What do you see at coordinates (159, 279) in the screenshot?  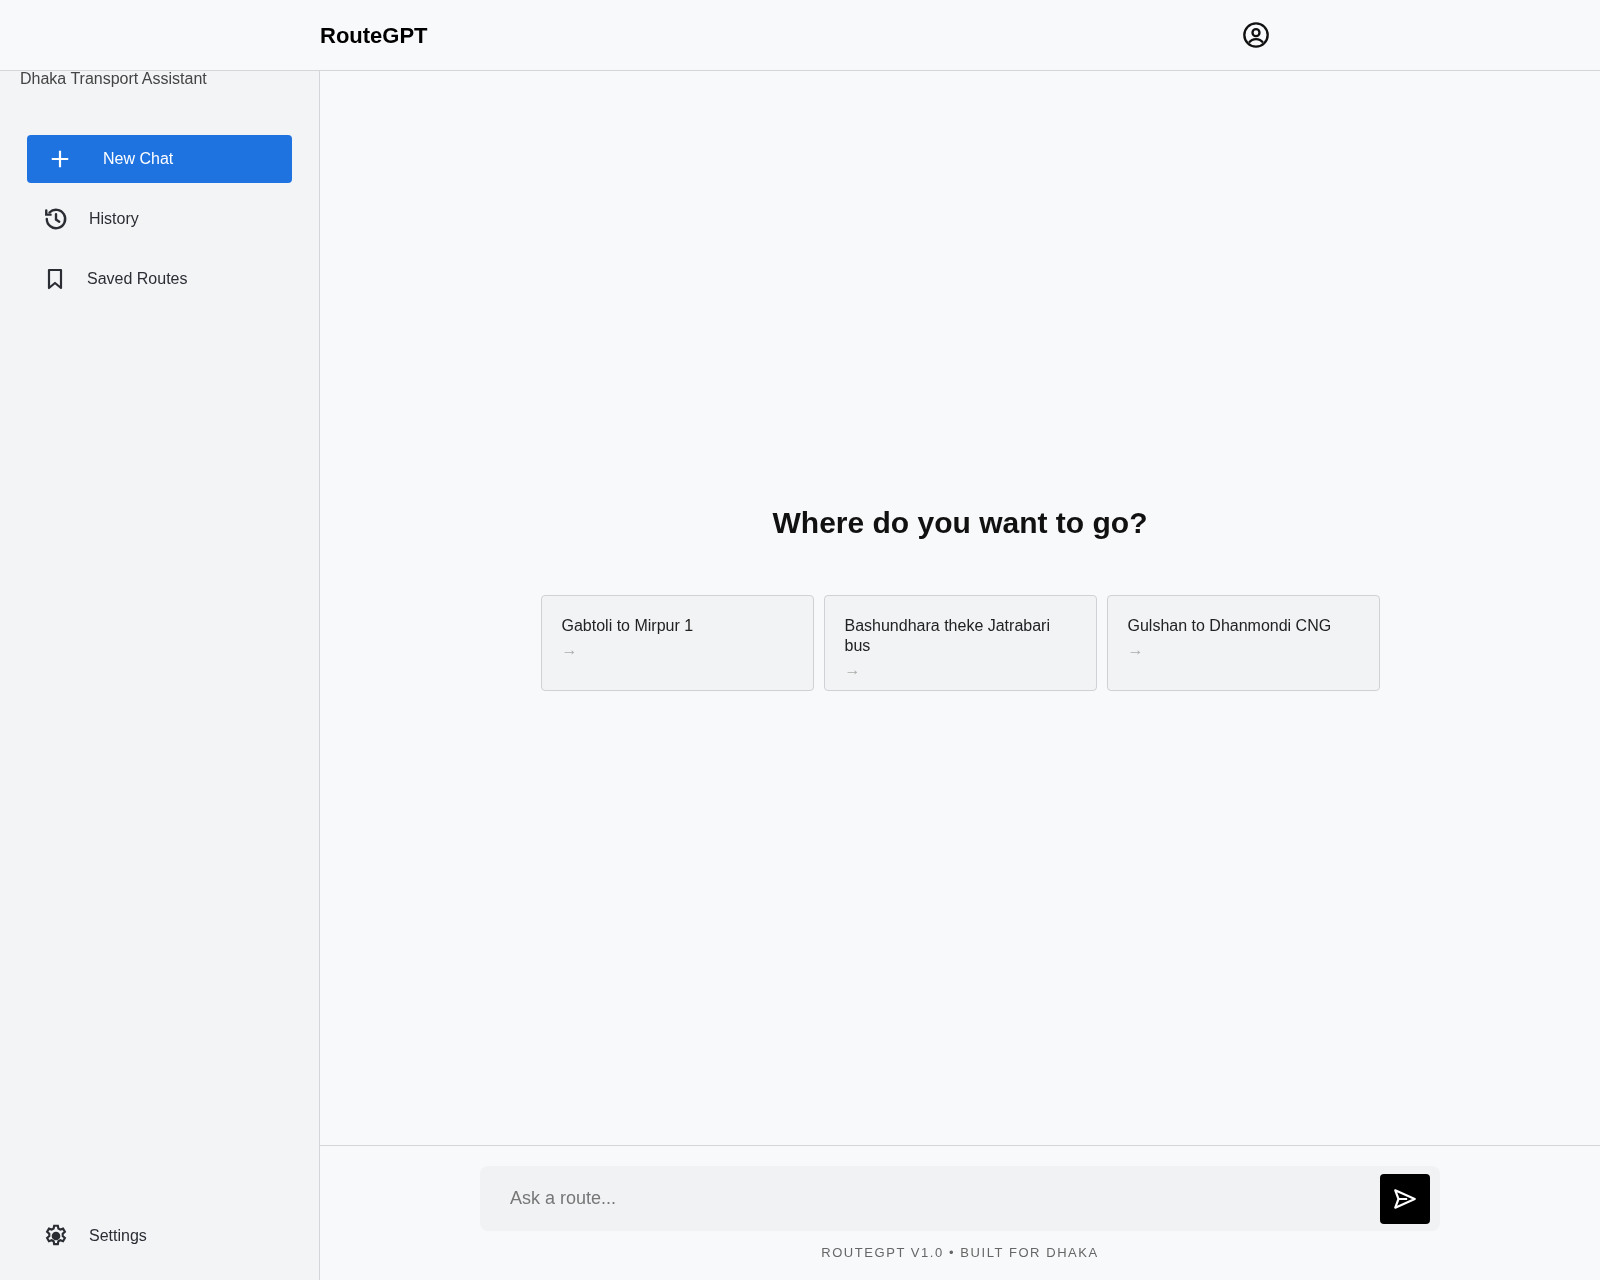 I see `sidebar-item: Saved Routes` at bounding box center [159, 279].